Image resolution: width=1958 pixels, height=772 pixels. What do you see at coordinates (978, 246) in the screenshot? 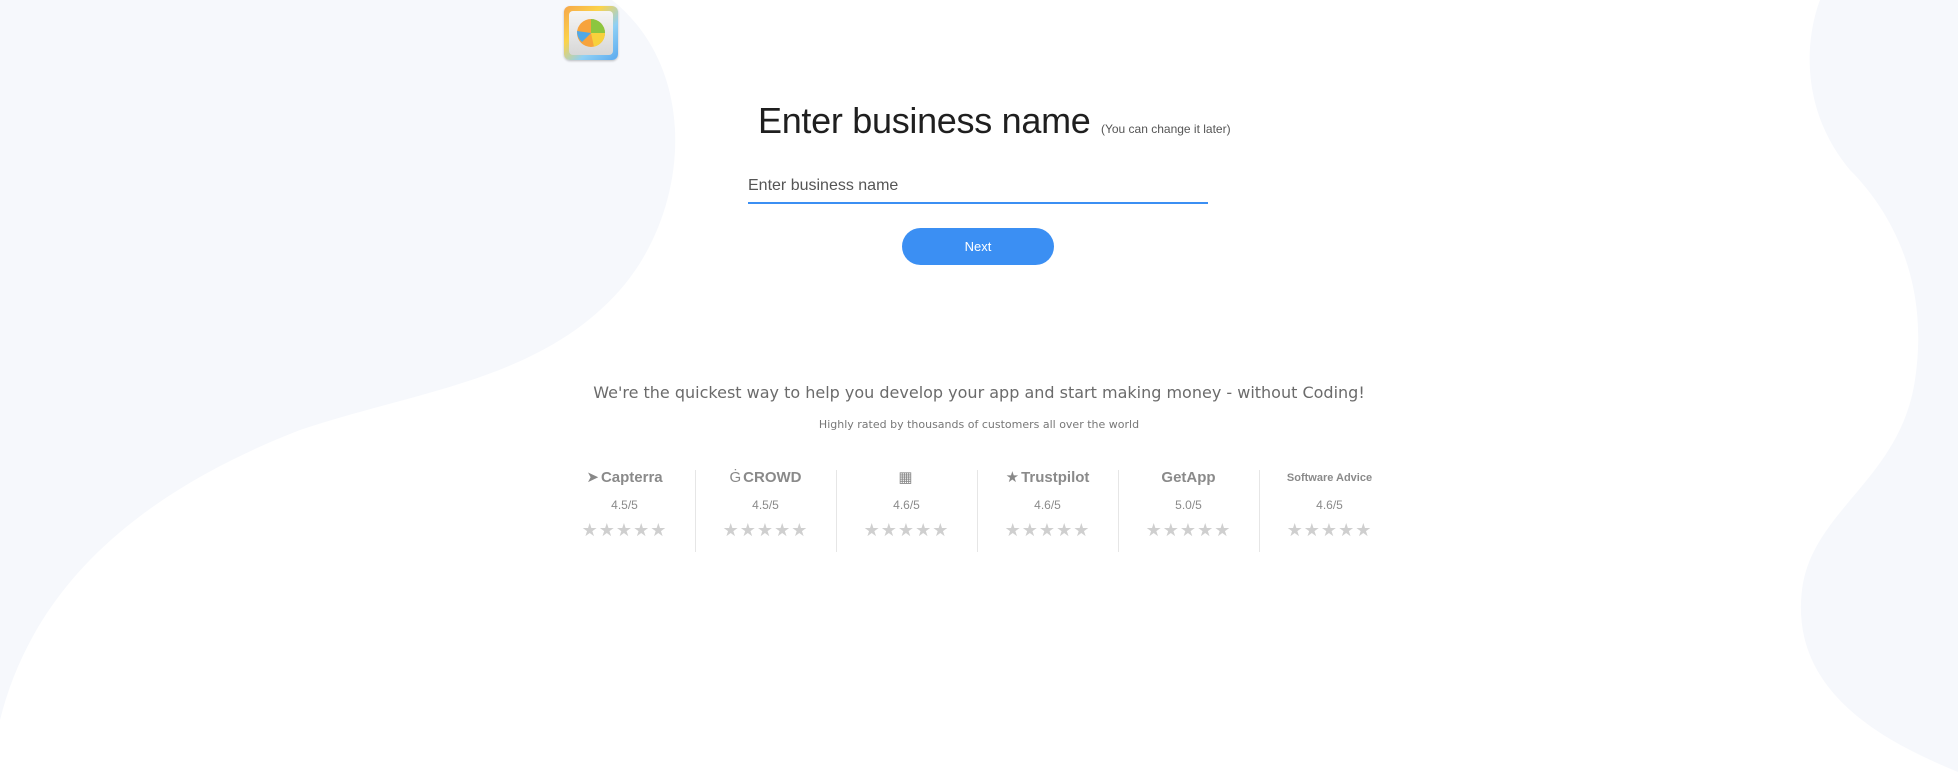
I see `next-button: Next` at bounding box center [978, 246].